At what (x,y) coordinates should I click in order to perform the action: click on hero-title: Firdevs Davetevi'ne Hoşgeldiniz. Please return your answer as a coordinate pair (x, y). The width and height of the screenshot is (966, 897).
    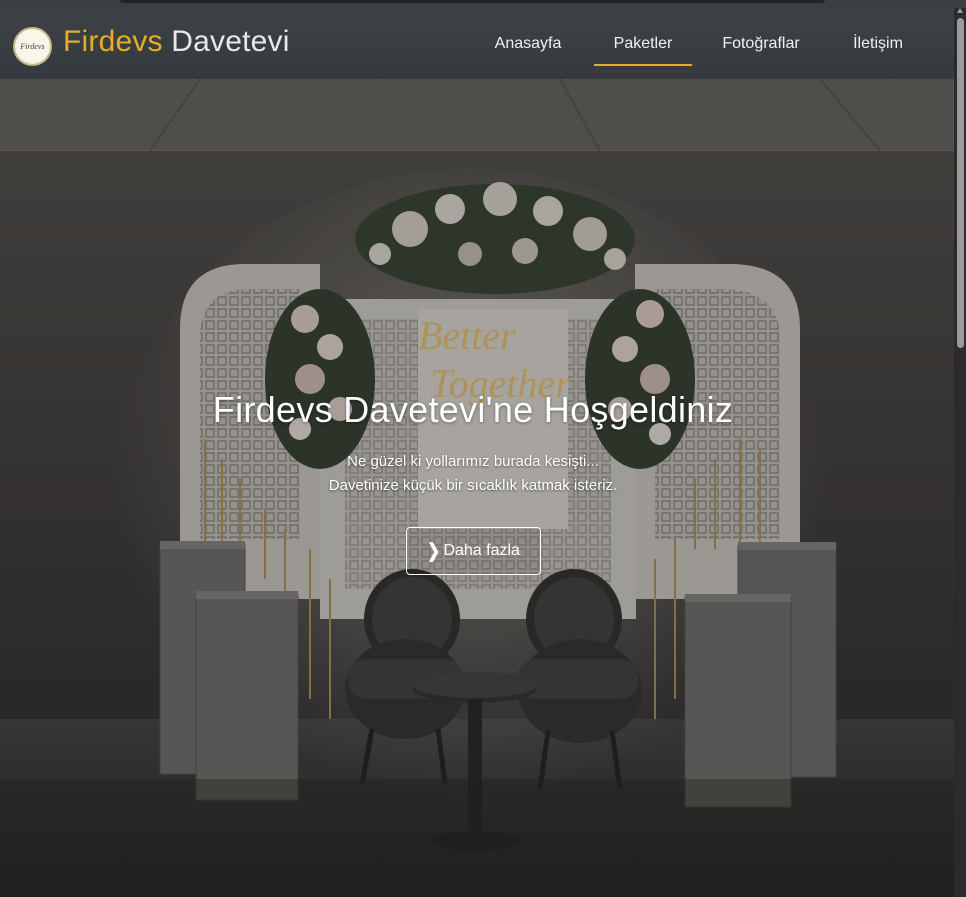
    Looking at the image, I should click on (473, 409).